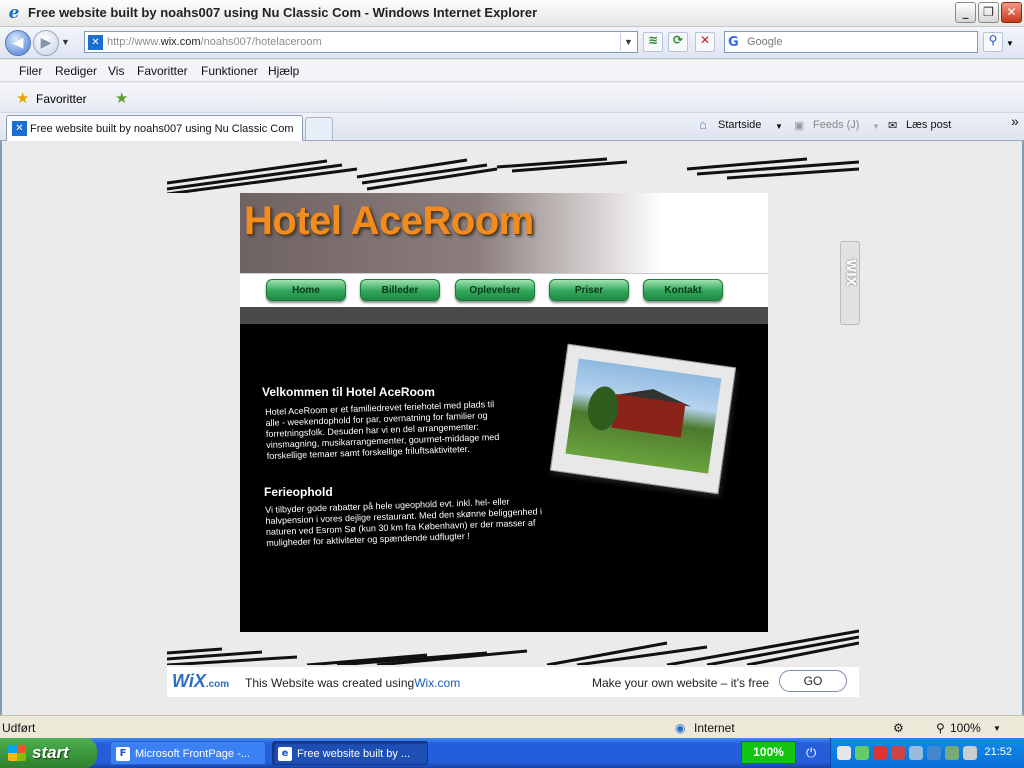 The height and width of the screenshot is (768, 1024). What do you see at coordinates (779, 126) in the screenshot?
I see `home-dropdown-icon: ▼` at bounding box center [779, 126].